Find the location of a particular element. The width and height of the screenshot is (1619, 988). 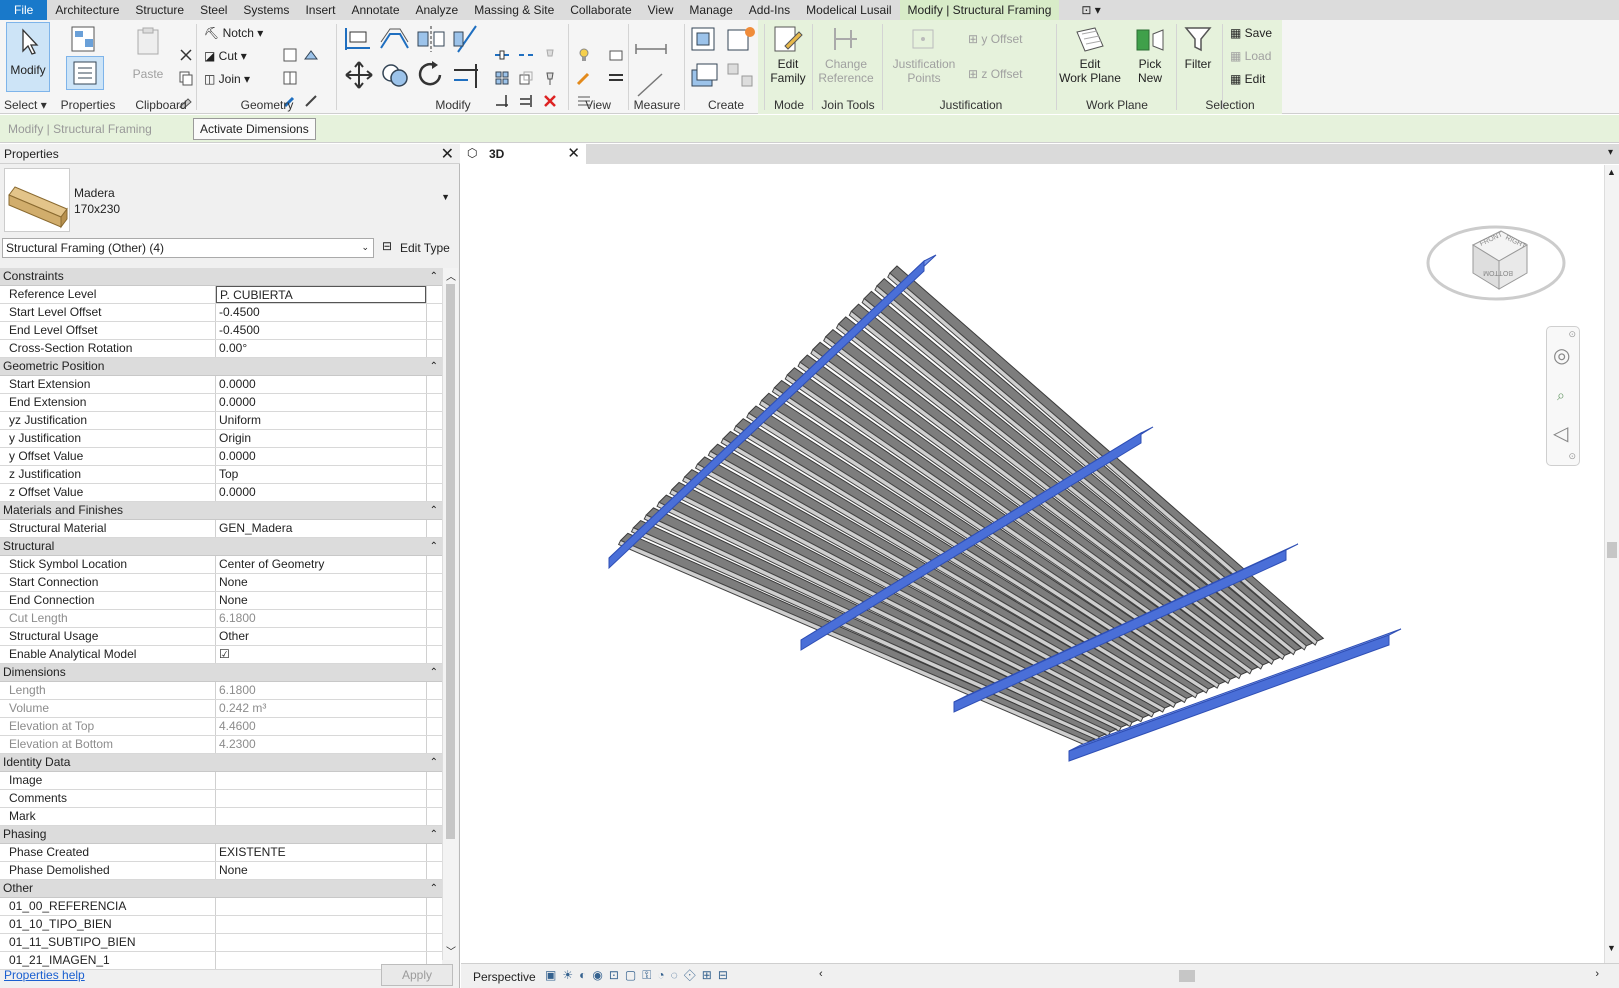

array-icon is located at coordinates (502, 78).